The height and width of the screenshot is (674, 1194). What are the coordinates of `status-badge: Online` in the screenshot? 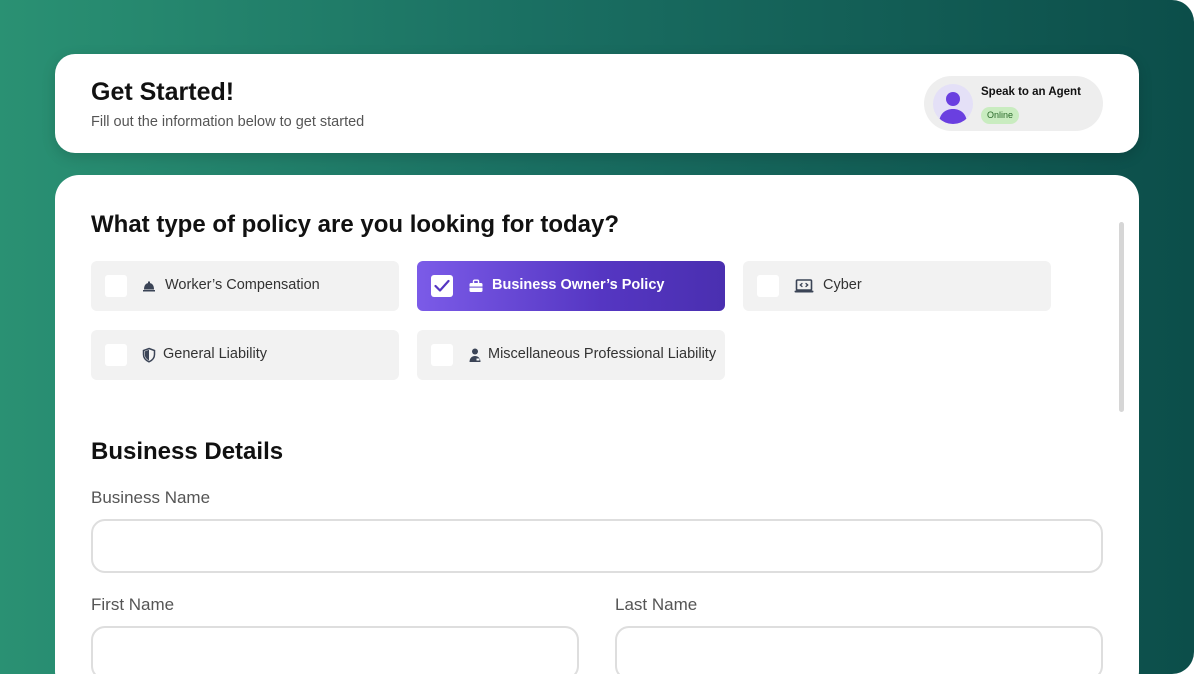 It's located at (1000, 115).